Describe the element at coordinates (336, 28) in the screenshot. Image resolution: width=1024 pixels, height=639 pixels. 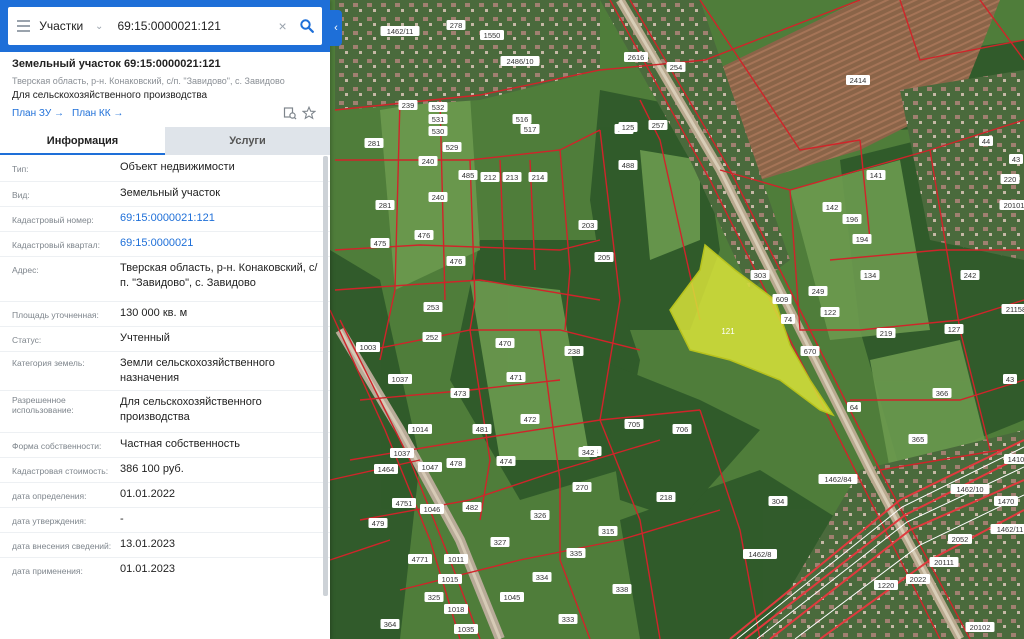
I see `collapse-panel-button: ‹` at that location.